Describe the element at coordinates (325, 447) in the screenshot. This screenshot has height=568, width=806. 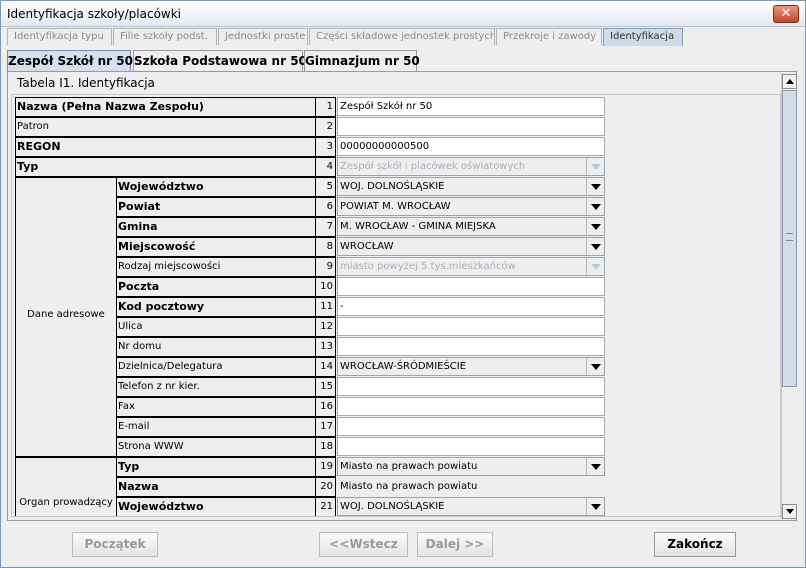
I see `row-number: 18` at that location.